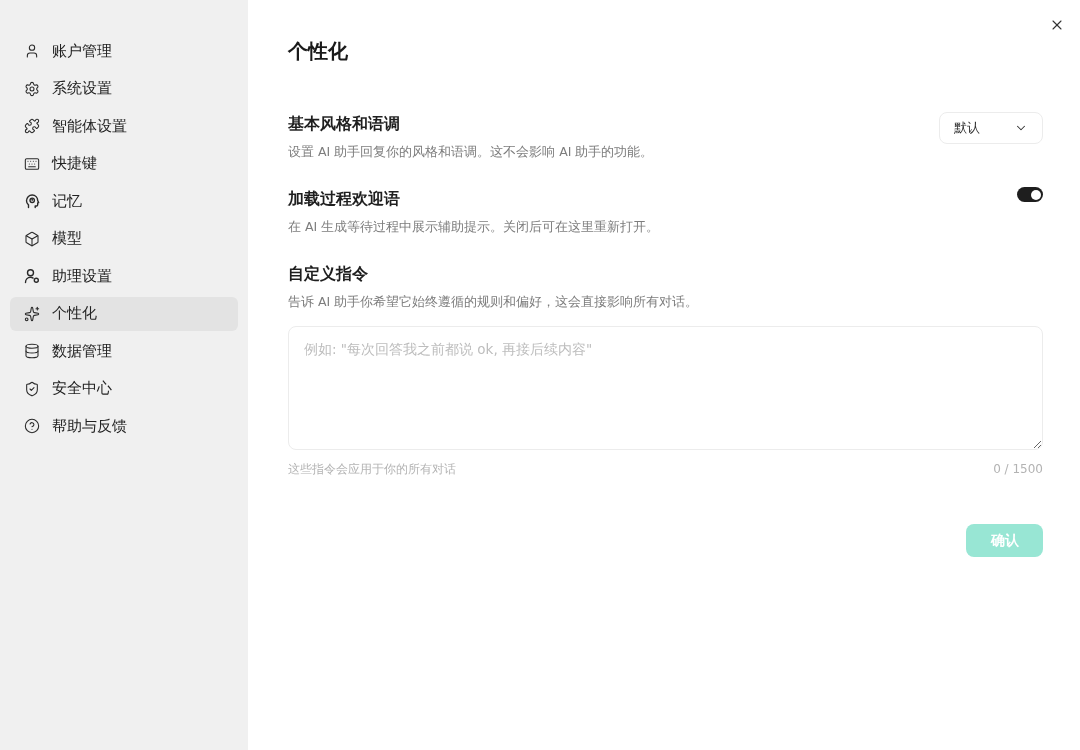  I want to click on sparkles-icon, so click(32, 313).